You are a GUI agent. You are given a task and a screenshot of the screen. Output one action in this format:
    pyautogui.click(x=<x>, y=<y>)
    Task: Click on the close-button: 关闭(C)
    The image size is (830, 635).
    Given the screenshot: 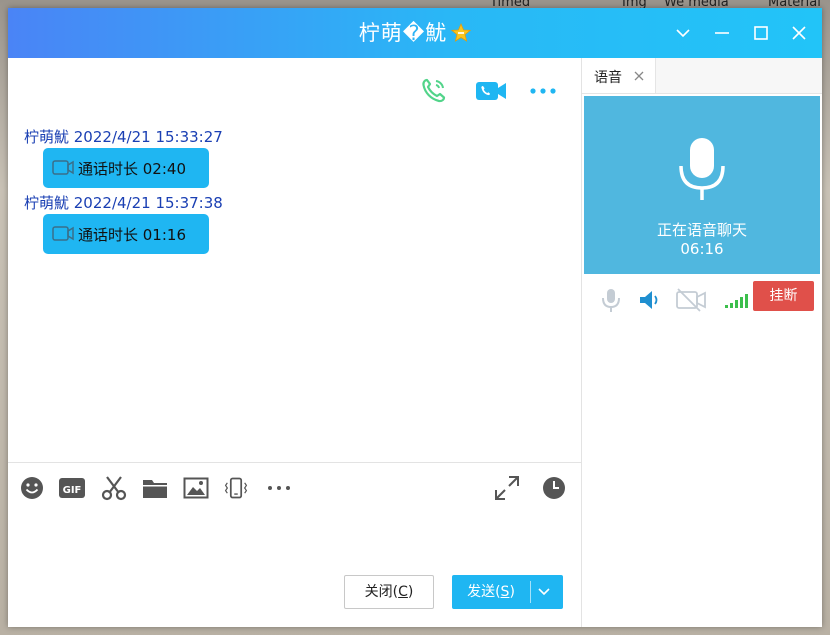 What is the action you would take?
    pyautogui.click(x=389, y=592)
    